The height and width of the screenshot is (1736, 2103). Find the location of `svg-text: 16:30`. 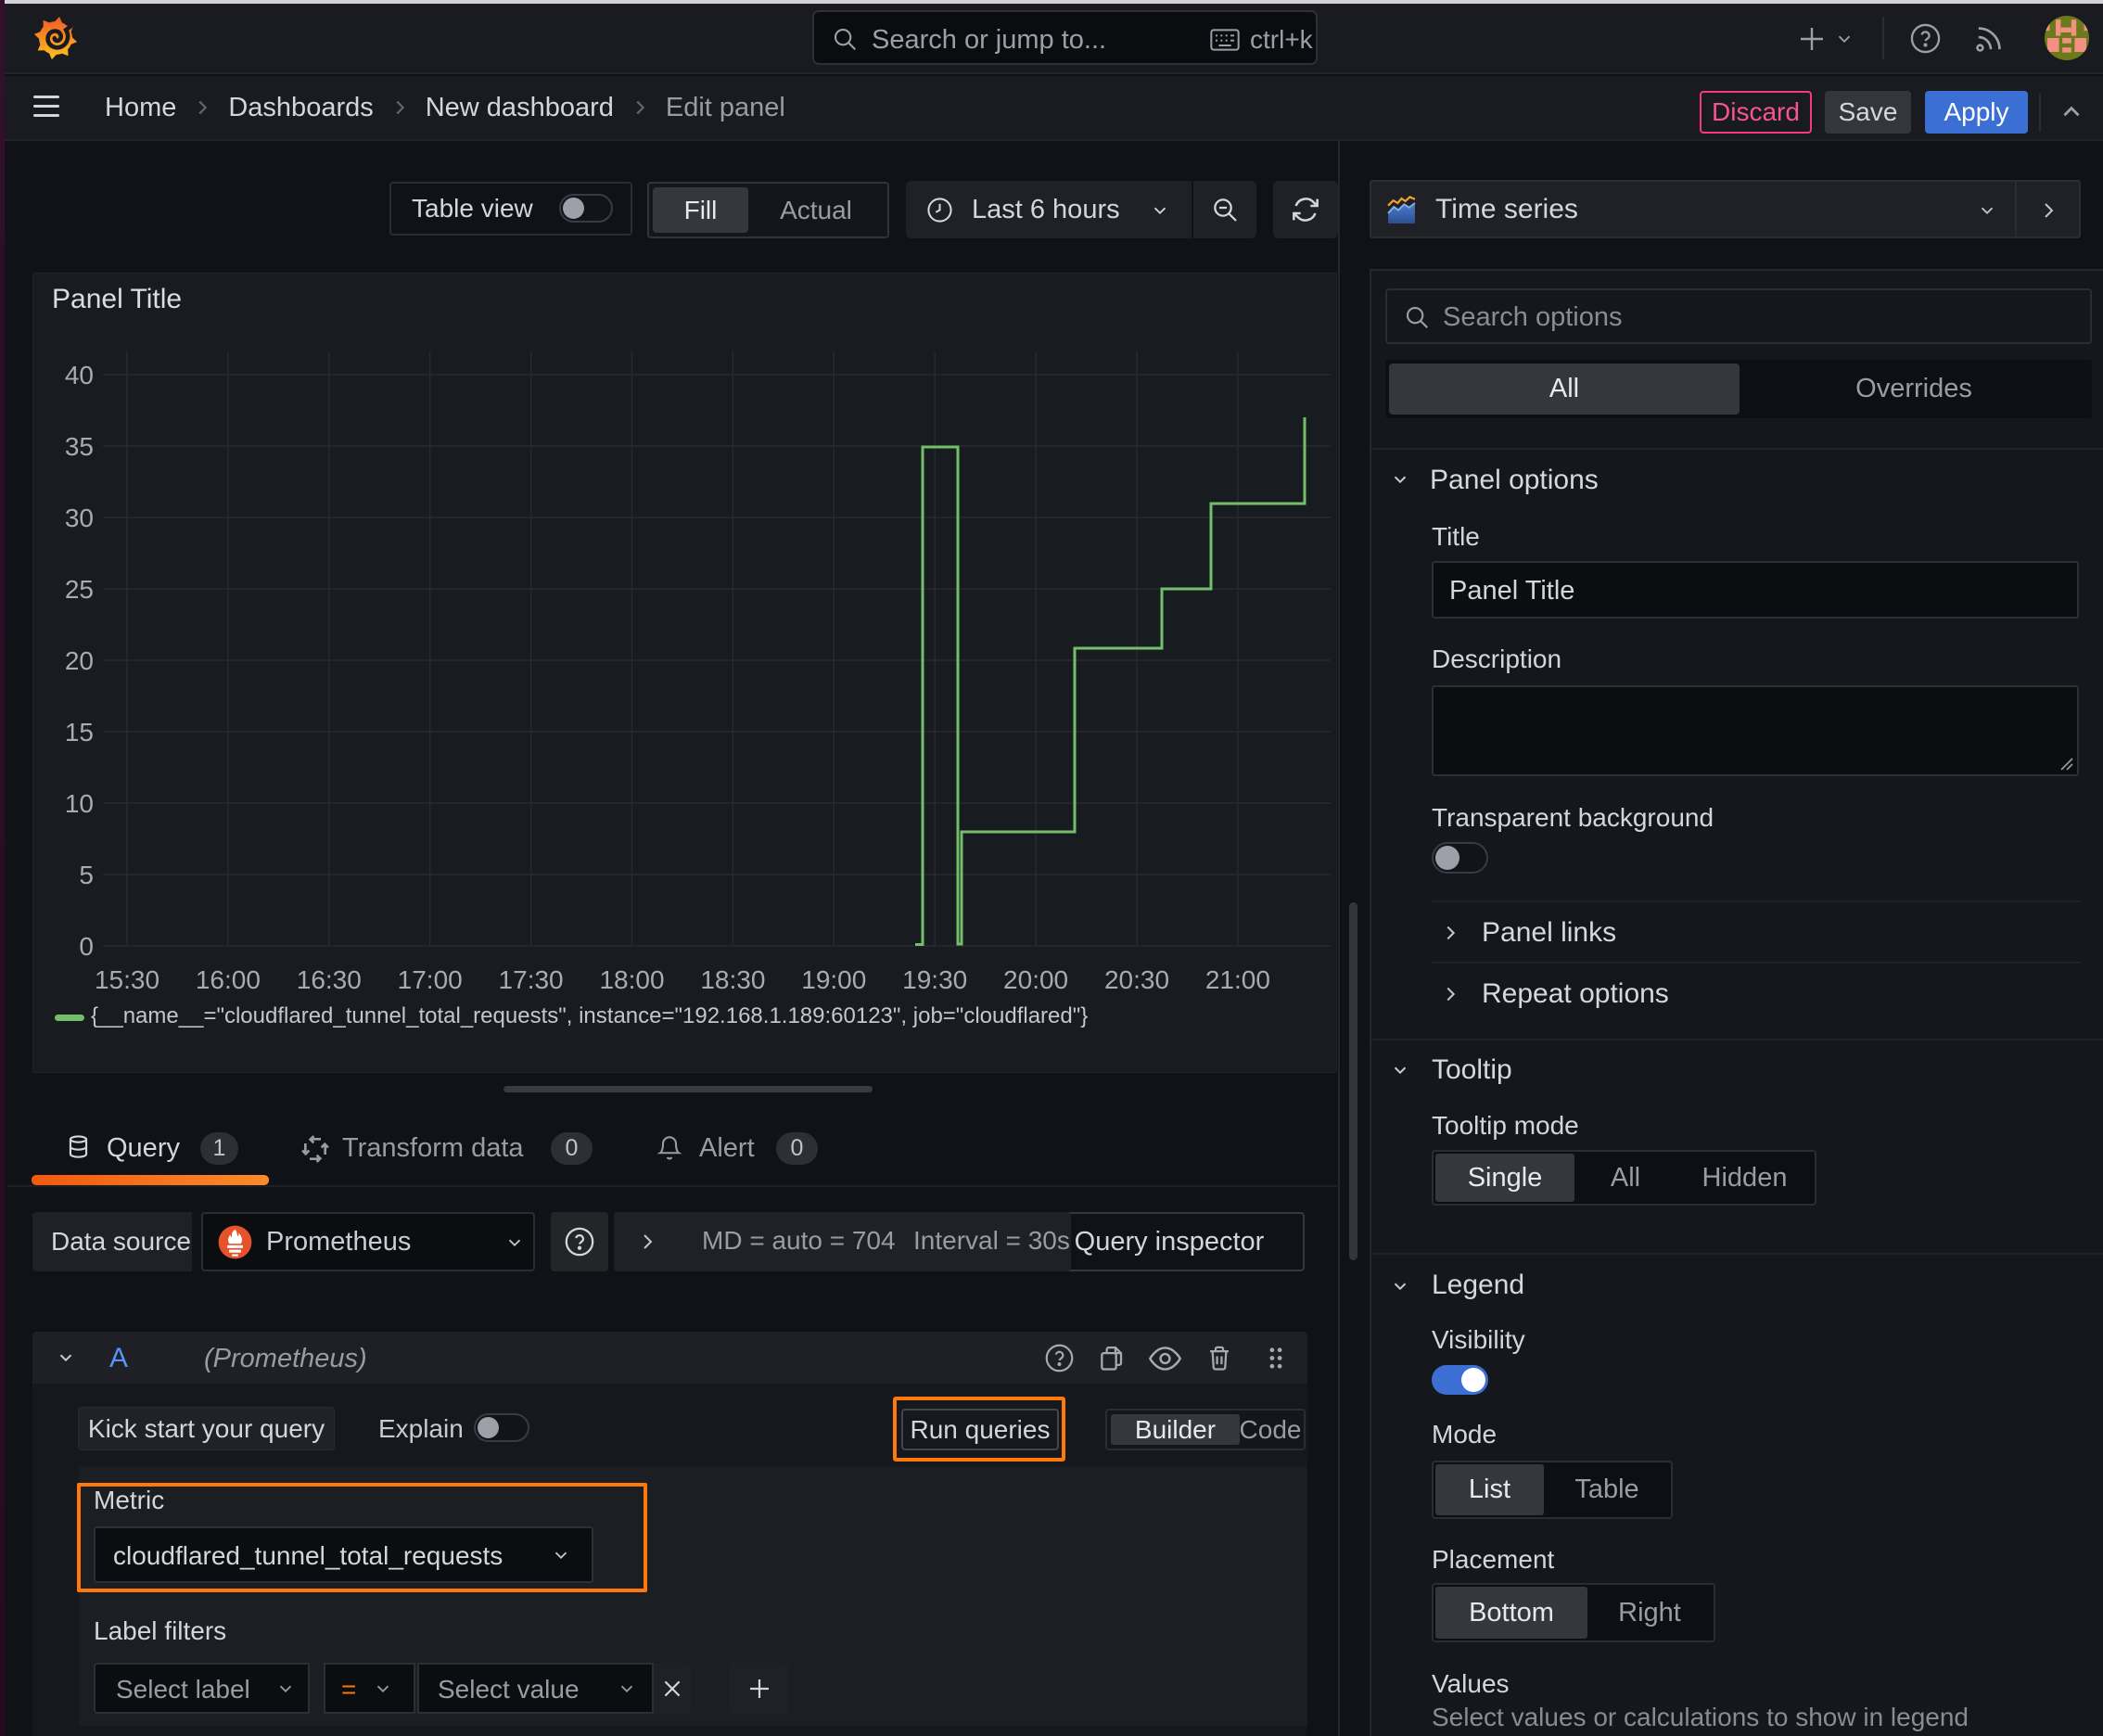

svg-text: 16:30 is located at coordinates (329, 980).